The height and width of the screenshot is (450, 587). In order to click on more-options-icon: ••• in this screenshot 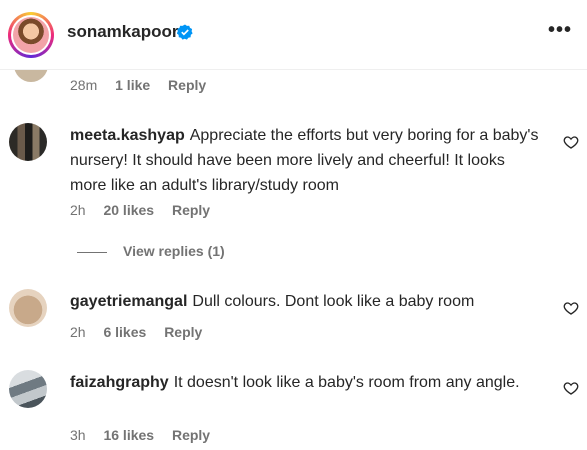, I will do `click(560, 30)`.